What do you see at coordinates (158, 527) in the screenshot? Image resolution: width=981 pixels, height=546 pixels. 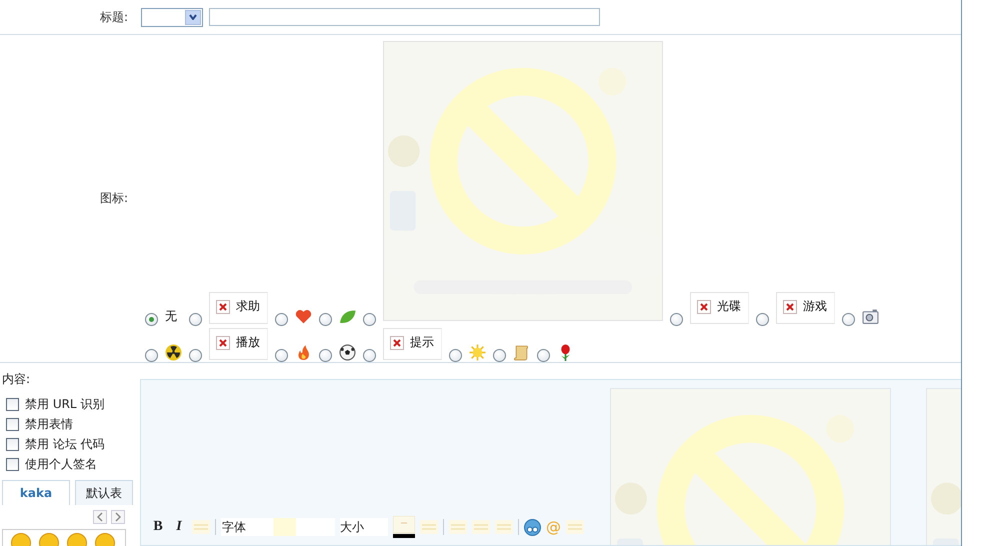 I see `bold-button: B` at bounding box center [158, 527].